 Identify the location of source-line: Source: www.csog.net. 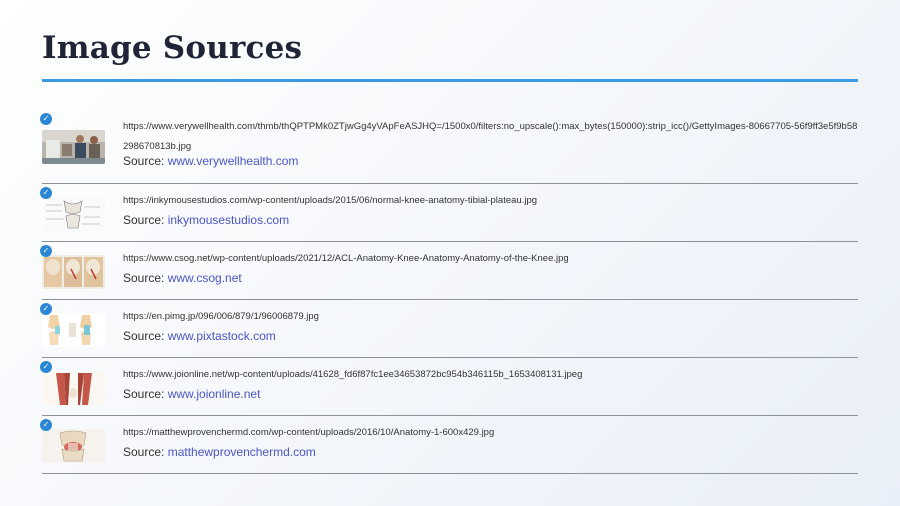
(182, 278).